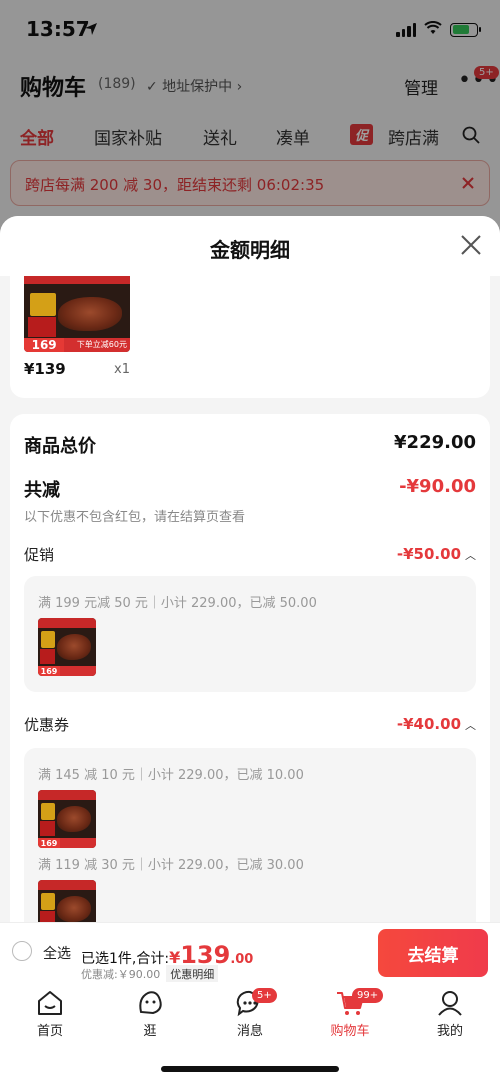 This screenshot has height=1082, width=500. I want to click on close-icon, so click(471, 247).